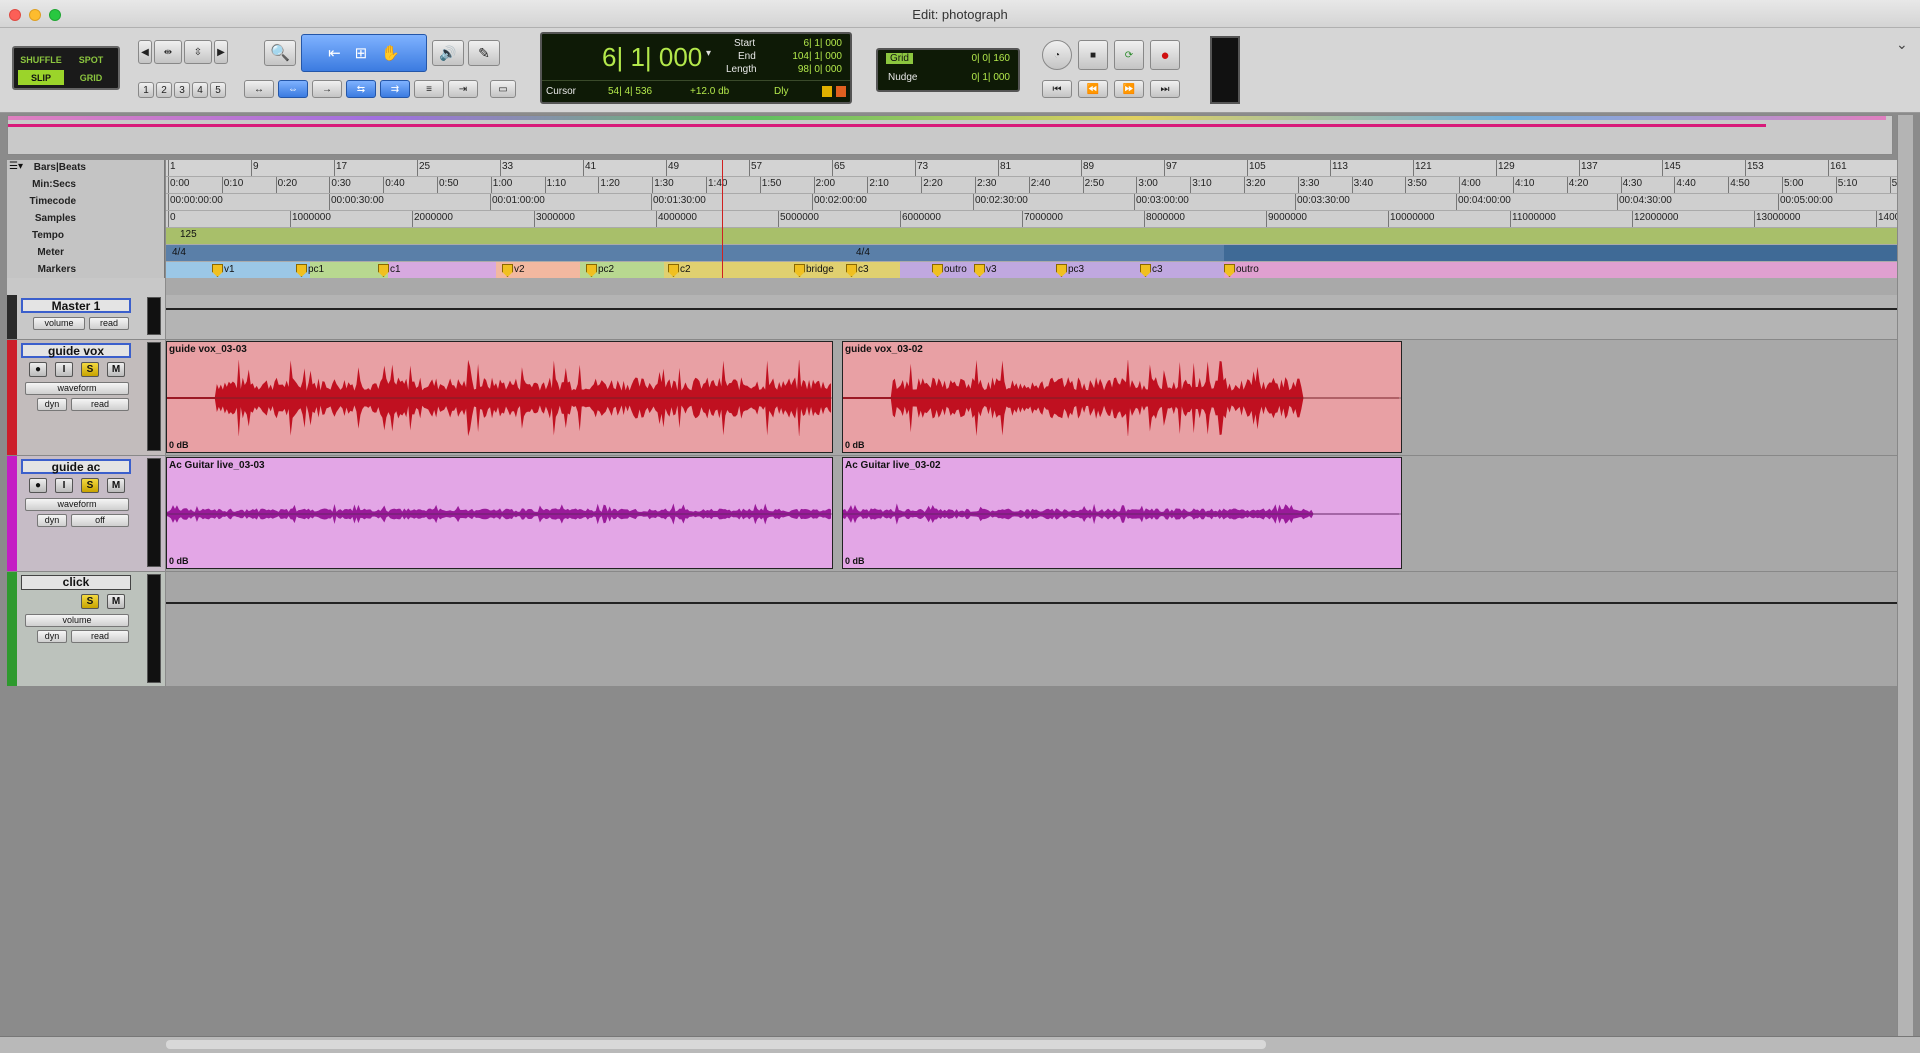  I want to click on nudge-value: 0| 1| 000, so click(990, 77).